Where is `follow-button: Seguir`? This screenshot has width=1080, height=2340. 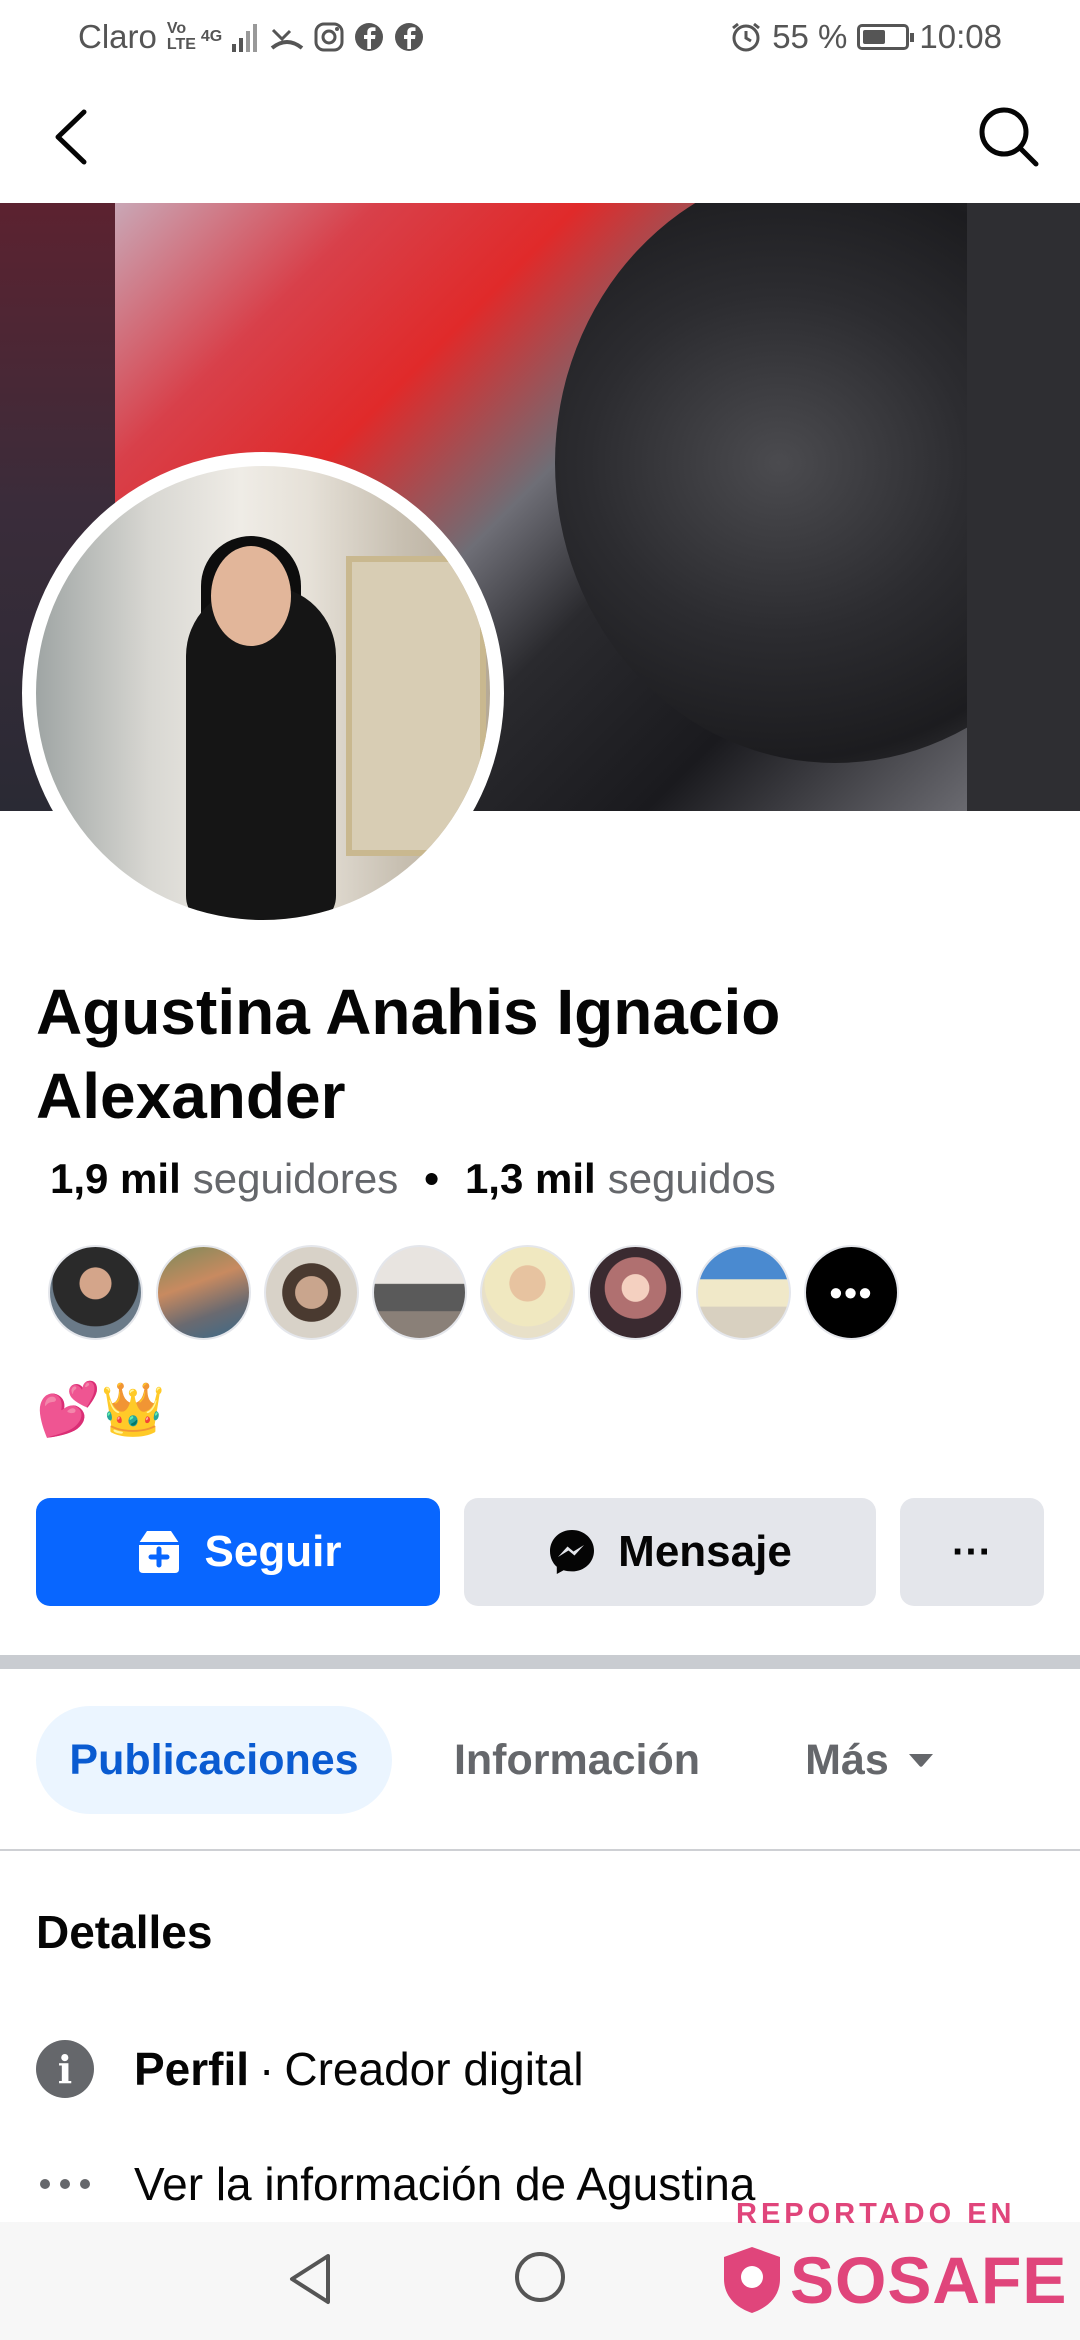
follow-button: Seguir is located at coordinates (238, 1552).